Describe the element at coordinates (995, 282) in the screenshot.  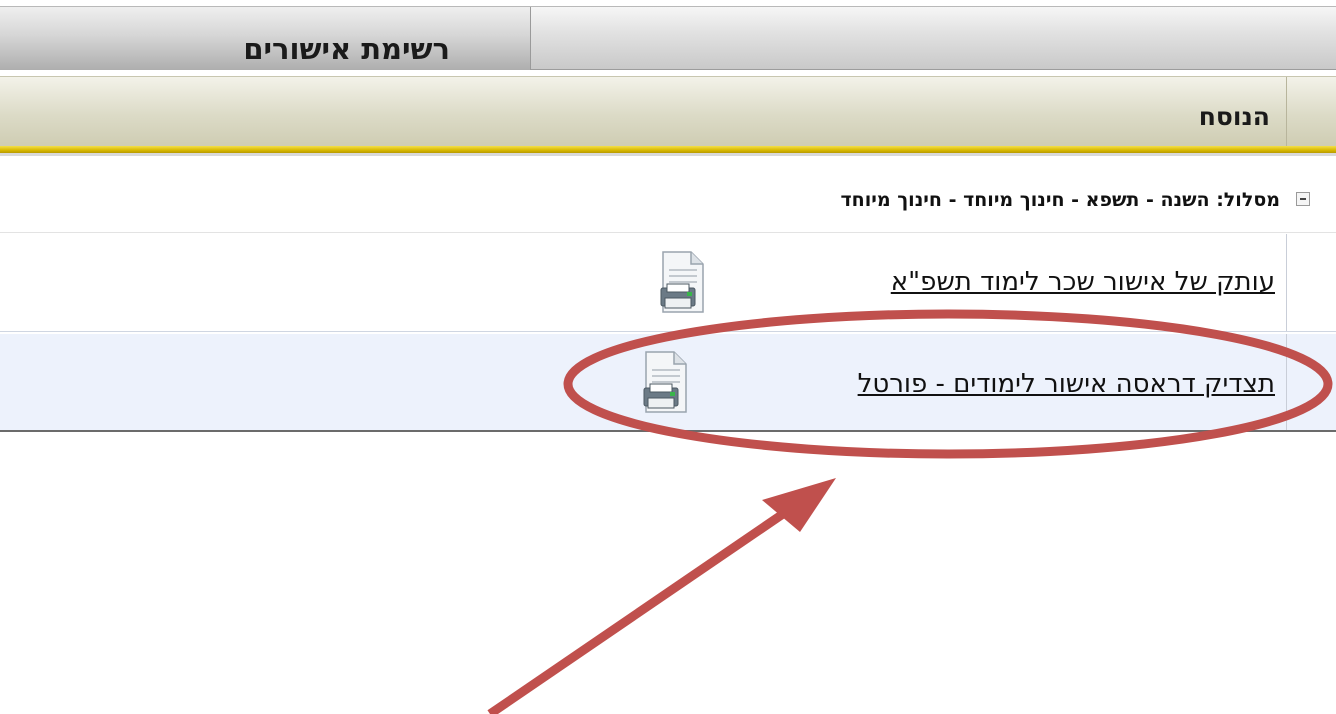
I see `document-link: עותק של אישור שכר לימוד תשפ"א` at that location.